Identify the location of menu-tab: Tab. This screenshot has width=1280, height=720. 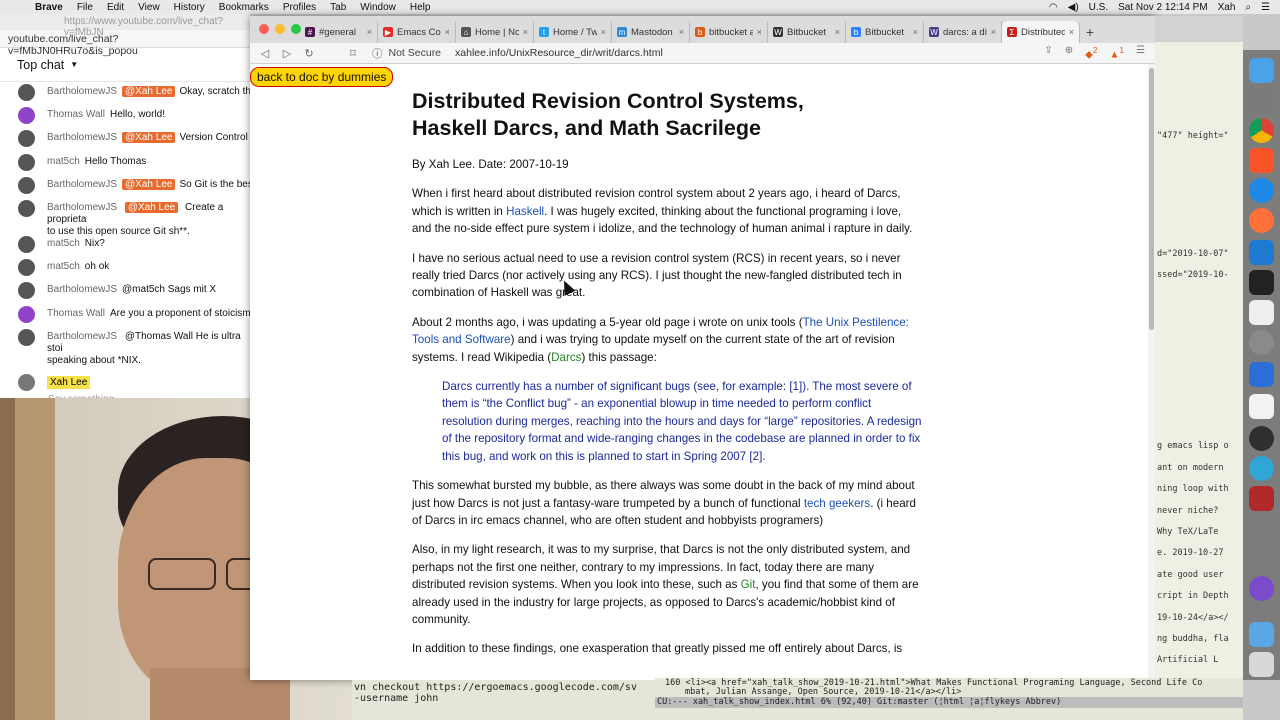
(338, 7).